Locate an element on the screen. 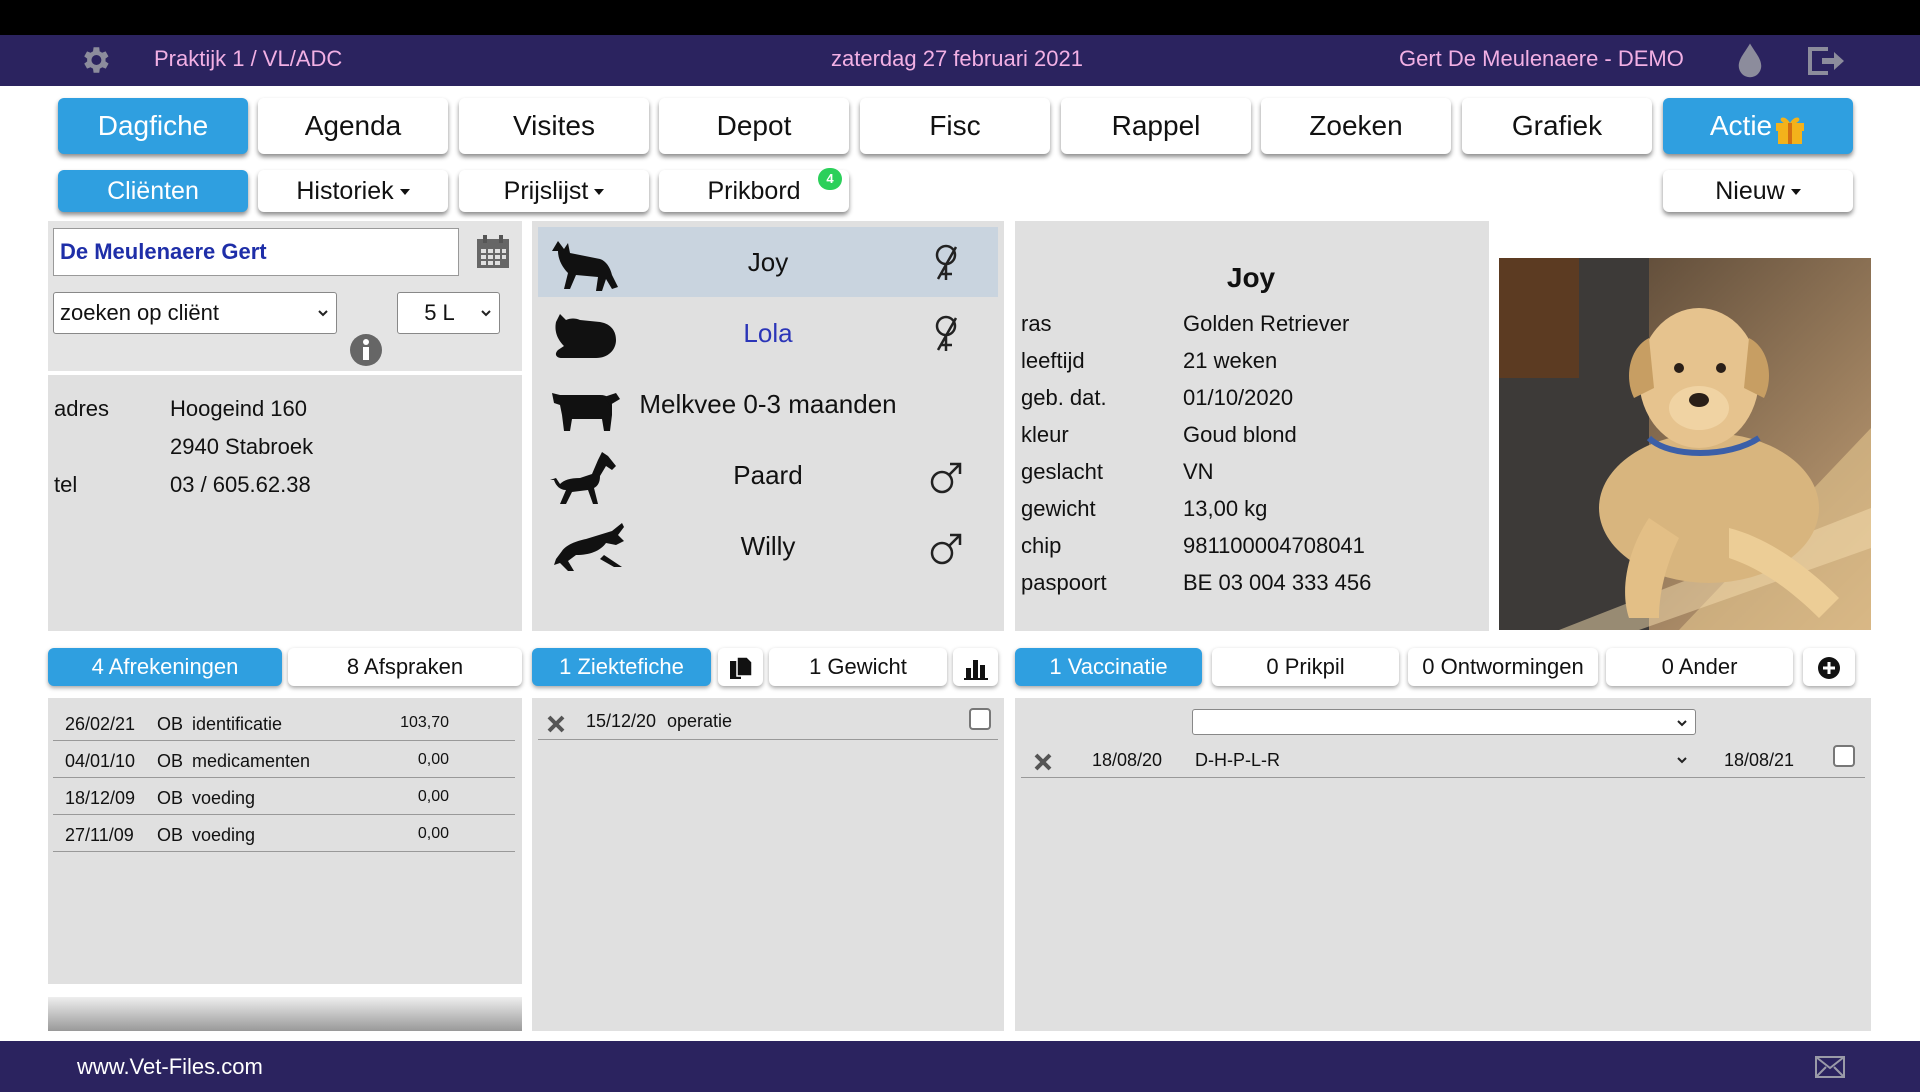 This screenshot has width=1920, height=1092. subnav-clienten: Cliënten is located at coordinates (153, 191).